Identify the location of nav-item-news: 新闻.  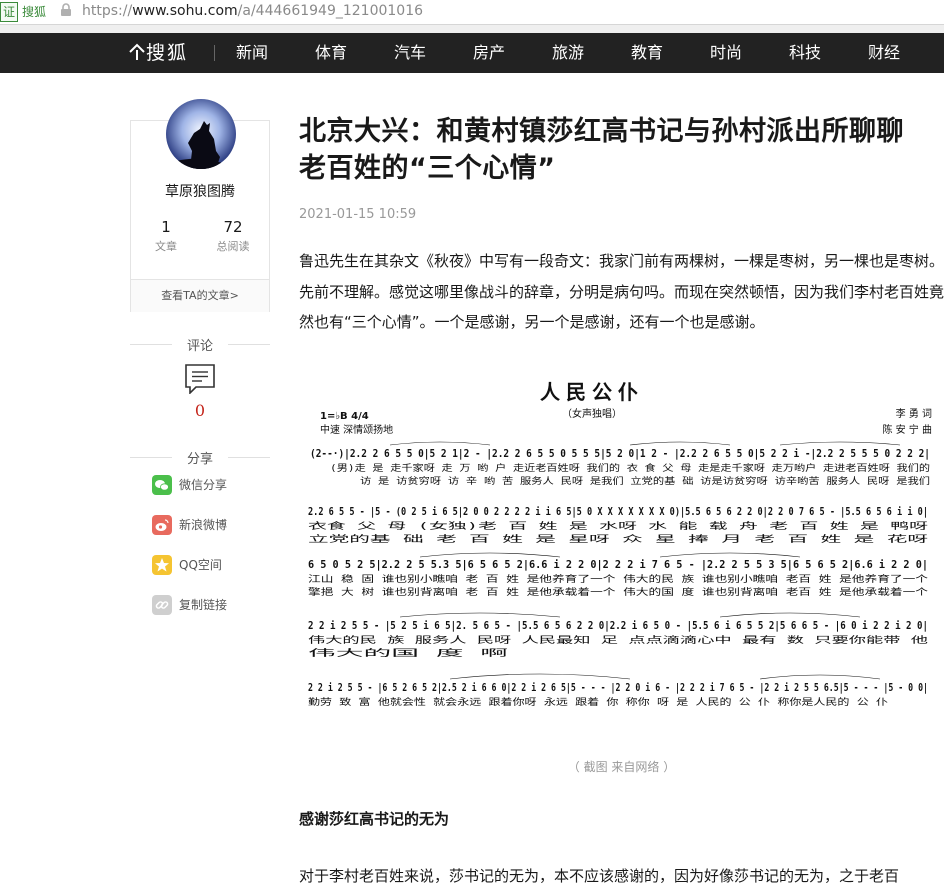
(252, 53).